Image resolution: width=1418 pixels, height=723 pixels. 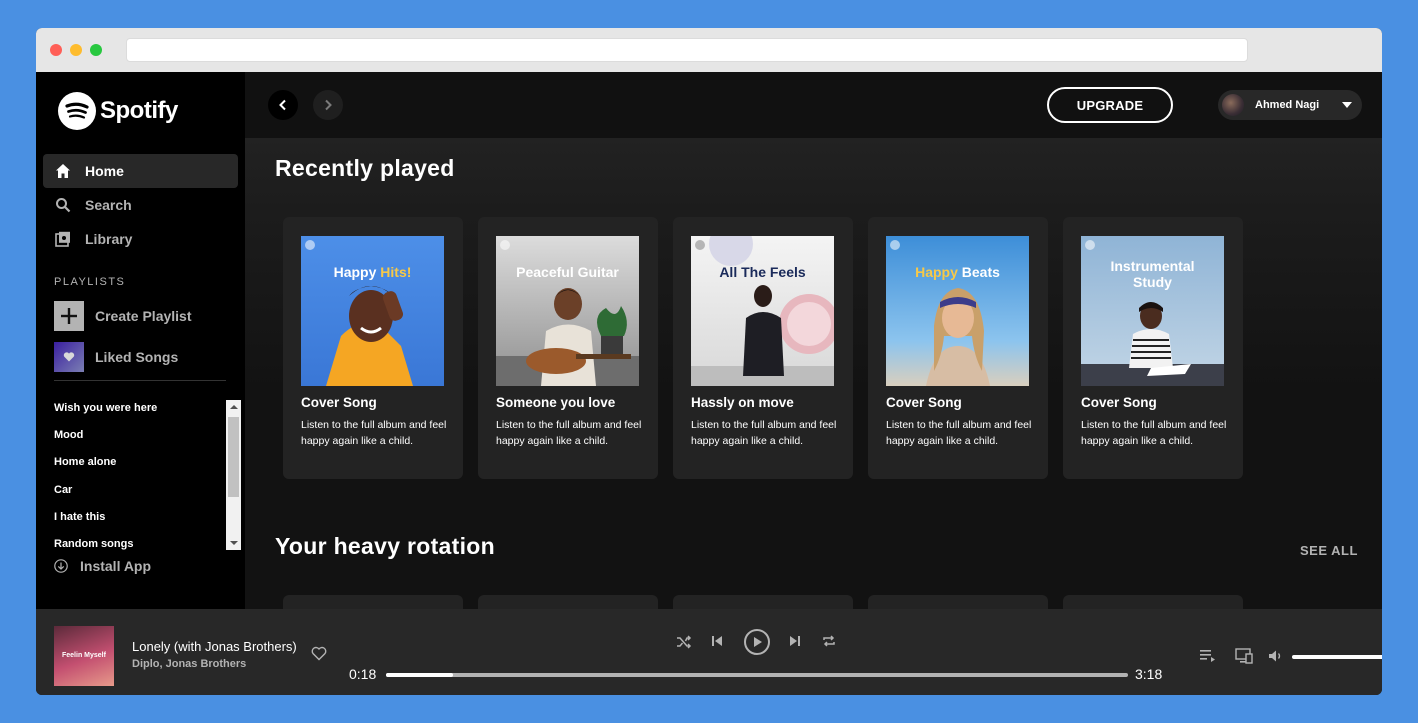 I want to click on playlist-item: Wish you were here, so click(x=148, y=413).